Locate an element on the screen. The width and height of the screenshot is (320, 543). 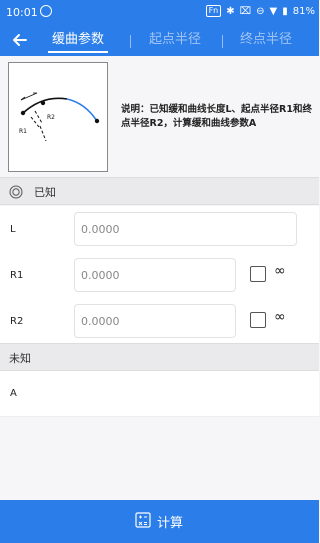
toolbar: 缓曲参数 起点半径 终点半径 is located at coordinates (159, 40).